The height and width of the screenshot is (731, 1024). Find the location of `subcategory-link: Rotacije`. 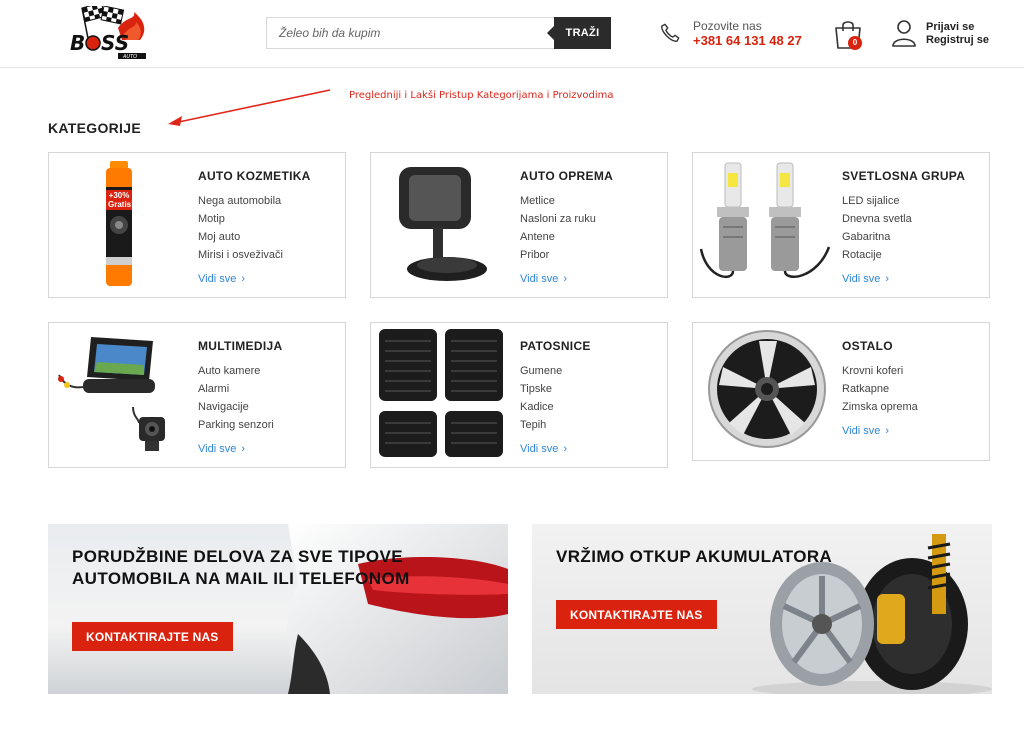

subcategory-link: Rotacije is located at coordinates (877, 257).